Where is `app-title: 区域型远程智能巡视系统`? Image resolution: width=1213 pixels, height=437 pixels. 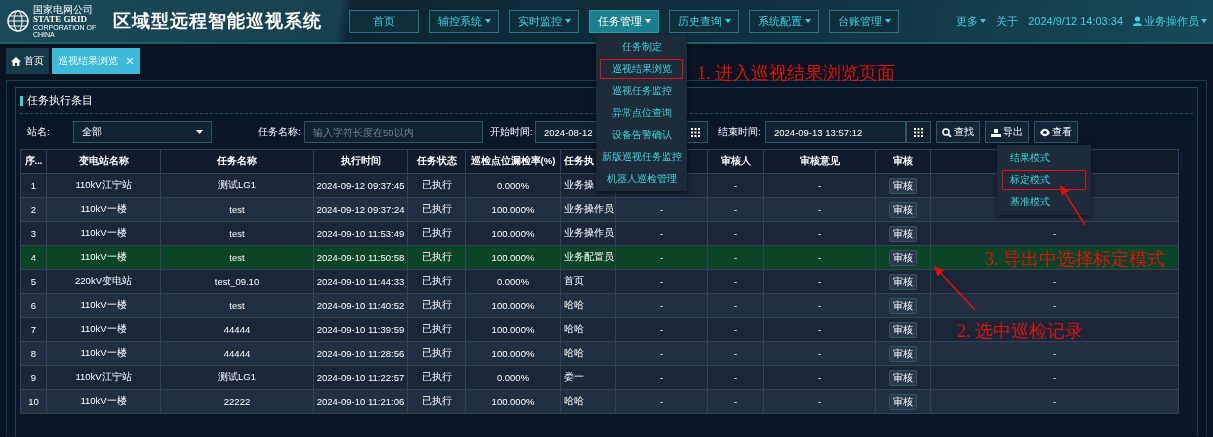
app-title: 区域型远程智能巡视系统 is located at coordinates (218, 21).